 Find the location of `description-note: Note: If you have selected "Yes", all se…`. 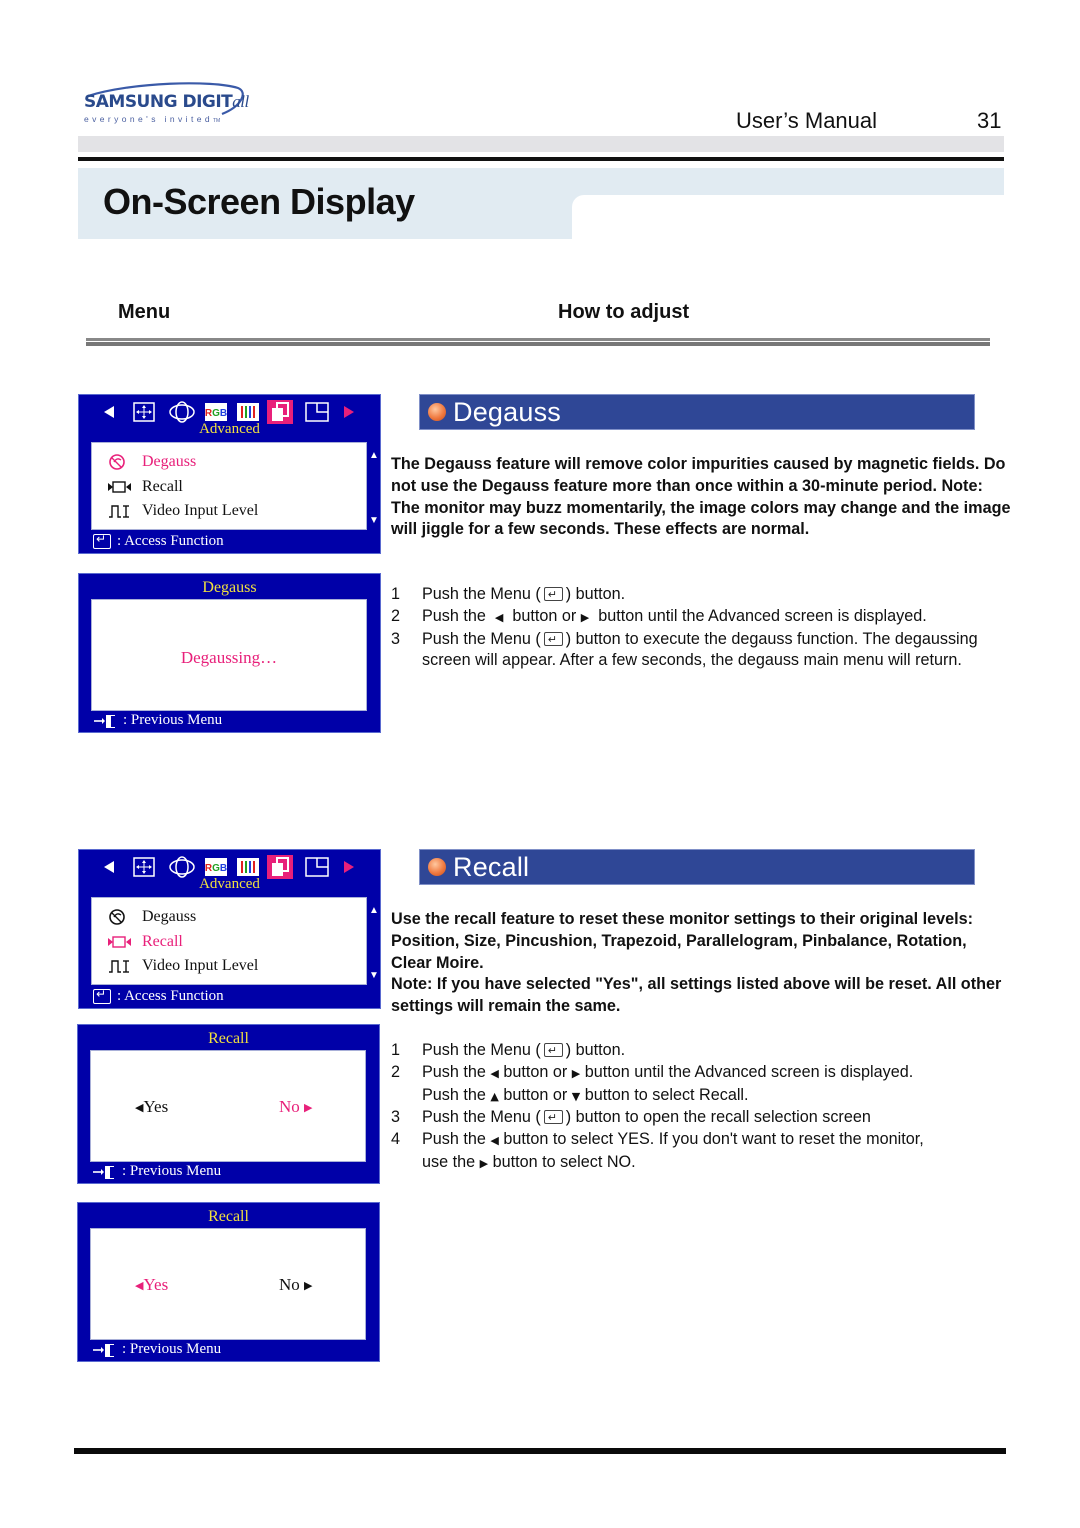

description-note: Note: If you have selected "Yes", all se… is located at coordinates (696, 995).